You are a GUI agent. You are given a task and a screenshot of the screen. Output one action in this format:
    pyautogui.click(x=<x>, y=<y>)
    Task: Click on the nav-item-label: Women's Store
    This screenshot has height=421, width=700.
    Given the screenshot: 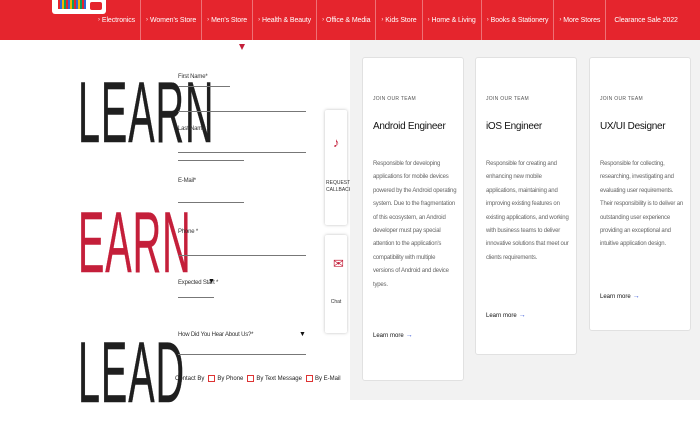 What is the action you would take?
    pyautogui.click(x=173, y=20)
    